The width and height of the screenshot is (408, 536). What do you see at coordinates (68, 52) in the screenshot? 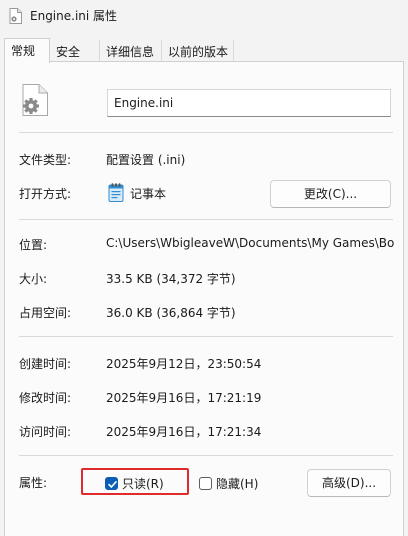
I see `tab-label: 安全` at bounding box center [68, 52].